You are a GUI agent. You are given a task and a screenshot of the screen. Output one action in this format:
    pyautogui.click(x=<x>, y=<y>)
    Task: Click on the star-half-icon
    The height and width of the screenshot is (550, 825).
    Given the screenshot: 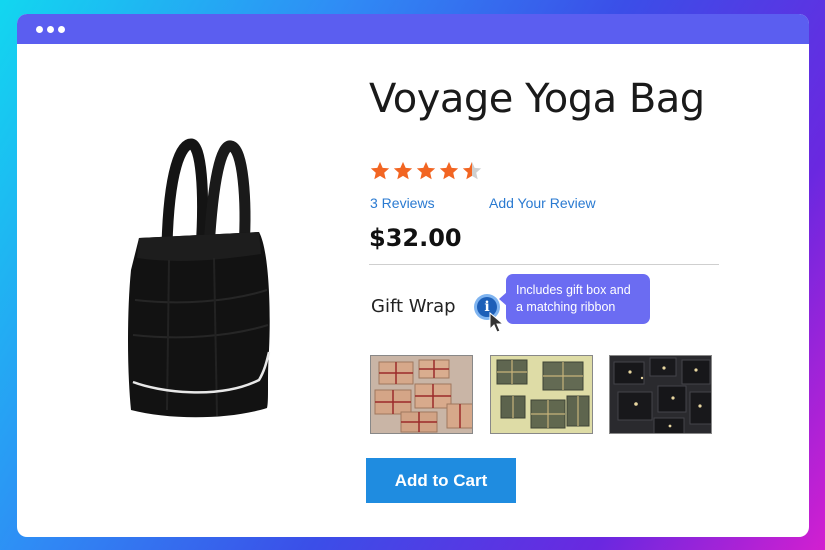 What is the action you would take?
    pyautogui.click(x=472, y=170)
    